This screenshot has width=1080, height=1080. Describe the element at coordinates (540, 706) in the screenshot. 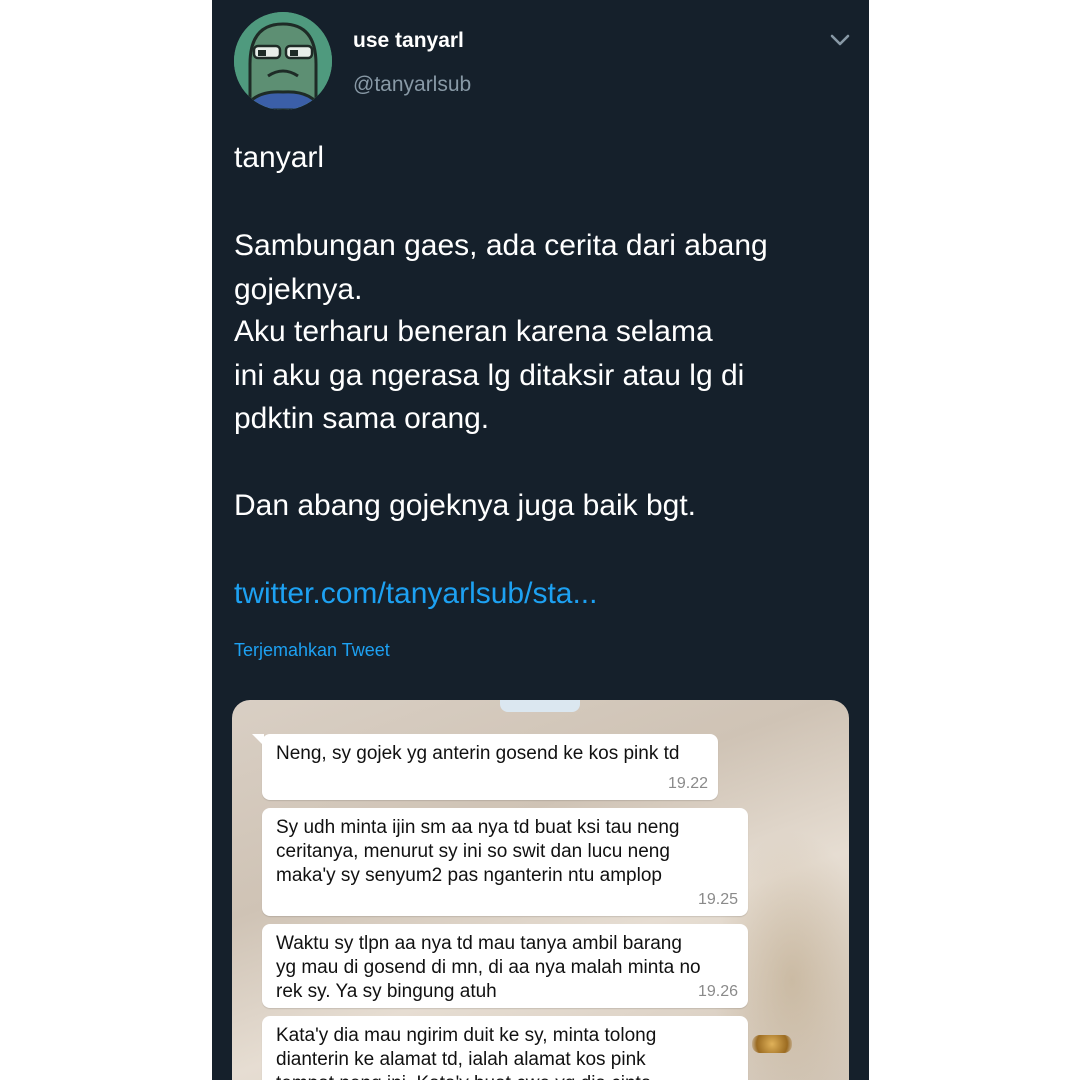

I see `media-tab` at that location.